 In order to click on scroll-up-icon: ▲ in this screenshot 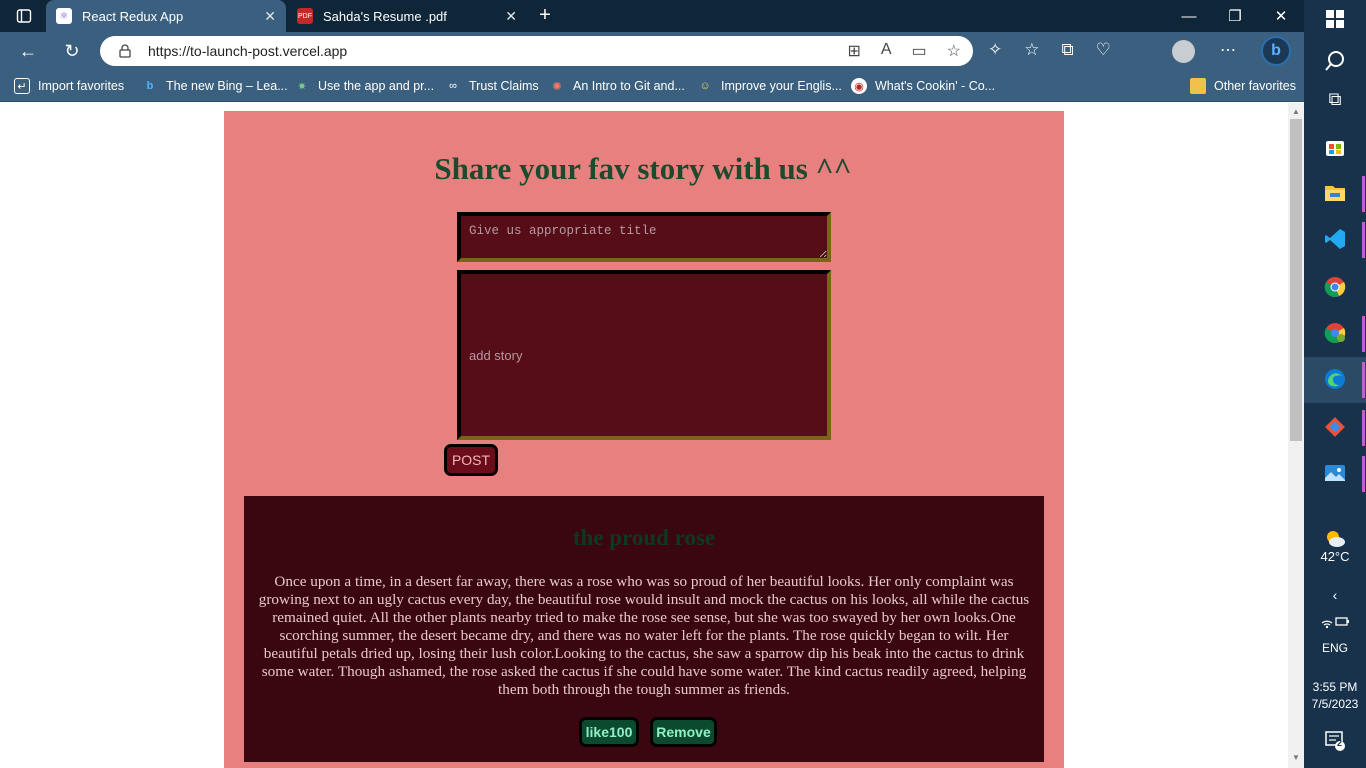, I will do `click(1296, 111)`.